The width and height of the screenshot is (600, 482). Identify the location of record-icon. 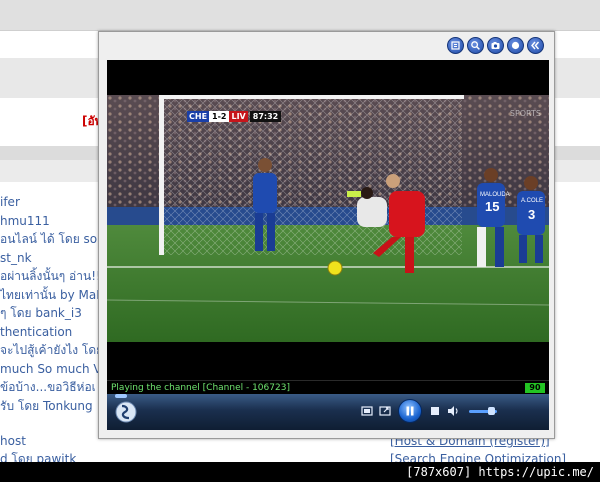
(515, 45).